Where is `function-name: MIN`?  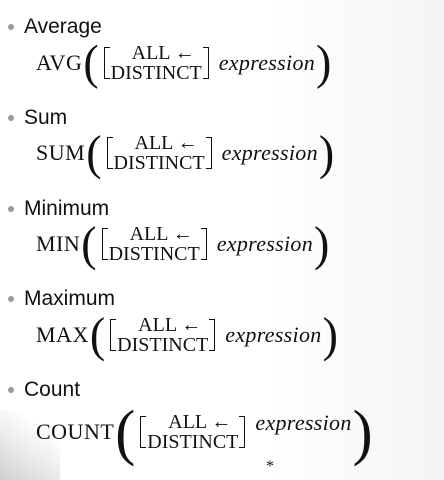
function-name: MIN is located at coordinates (58, 243).